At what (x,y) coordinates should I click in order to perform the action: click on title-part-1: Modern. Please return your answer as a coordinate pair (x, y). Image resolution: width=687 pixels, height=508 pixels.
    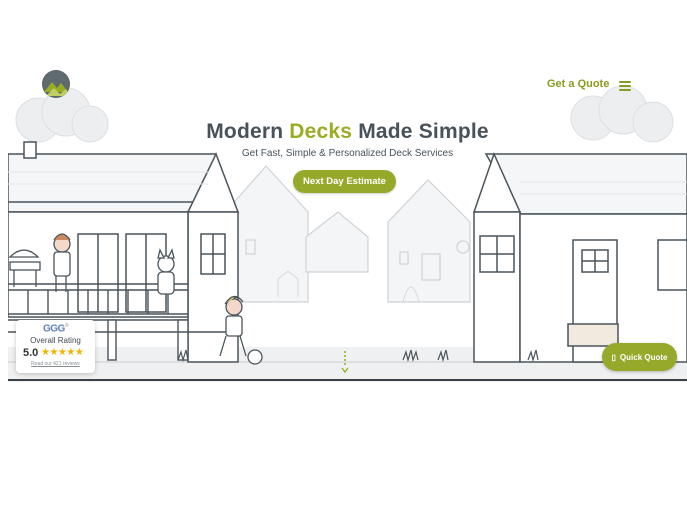
    Looking at the image, I should click on (248, 131).